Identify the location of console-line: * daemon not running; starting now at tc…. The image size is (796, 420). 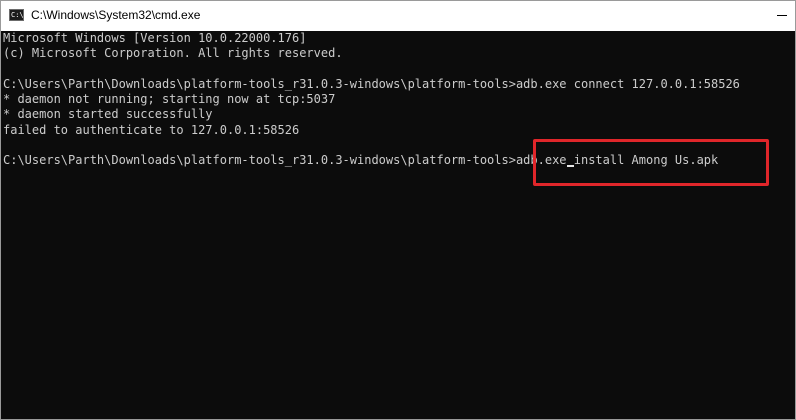
(169, 99).